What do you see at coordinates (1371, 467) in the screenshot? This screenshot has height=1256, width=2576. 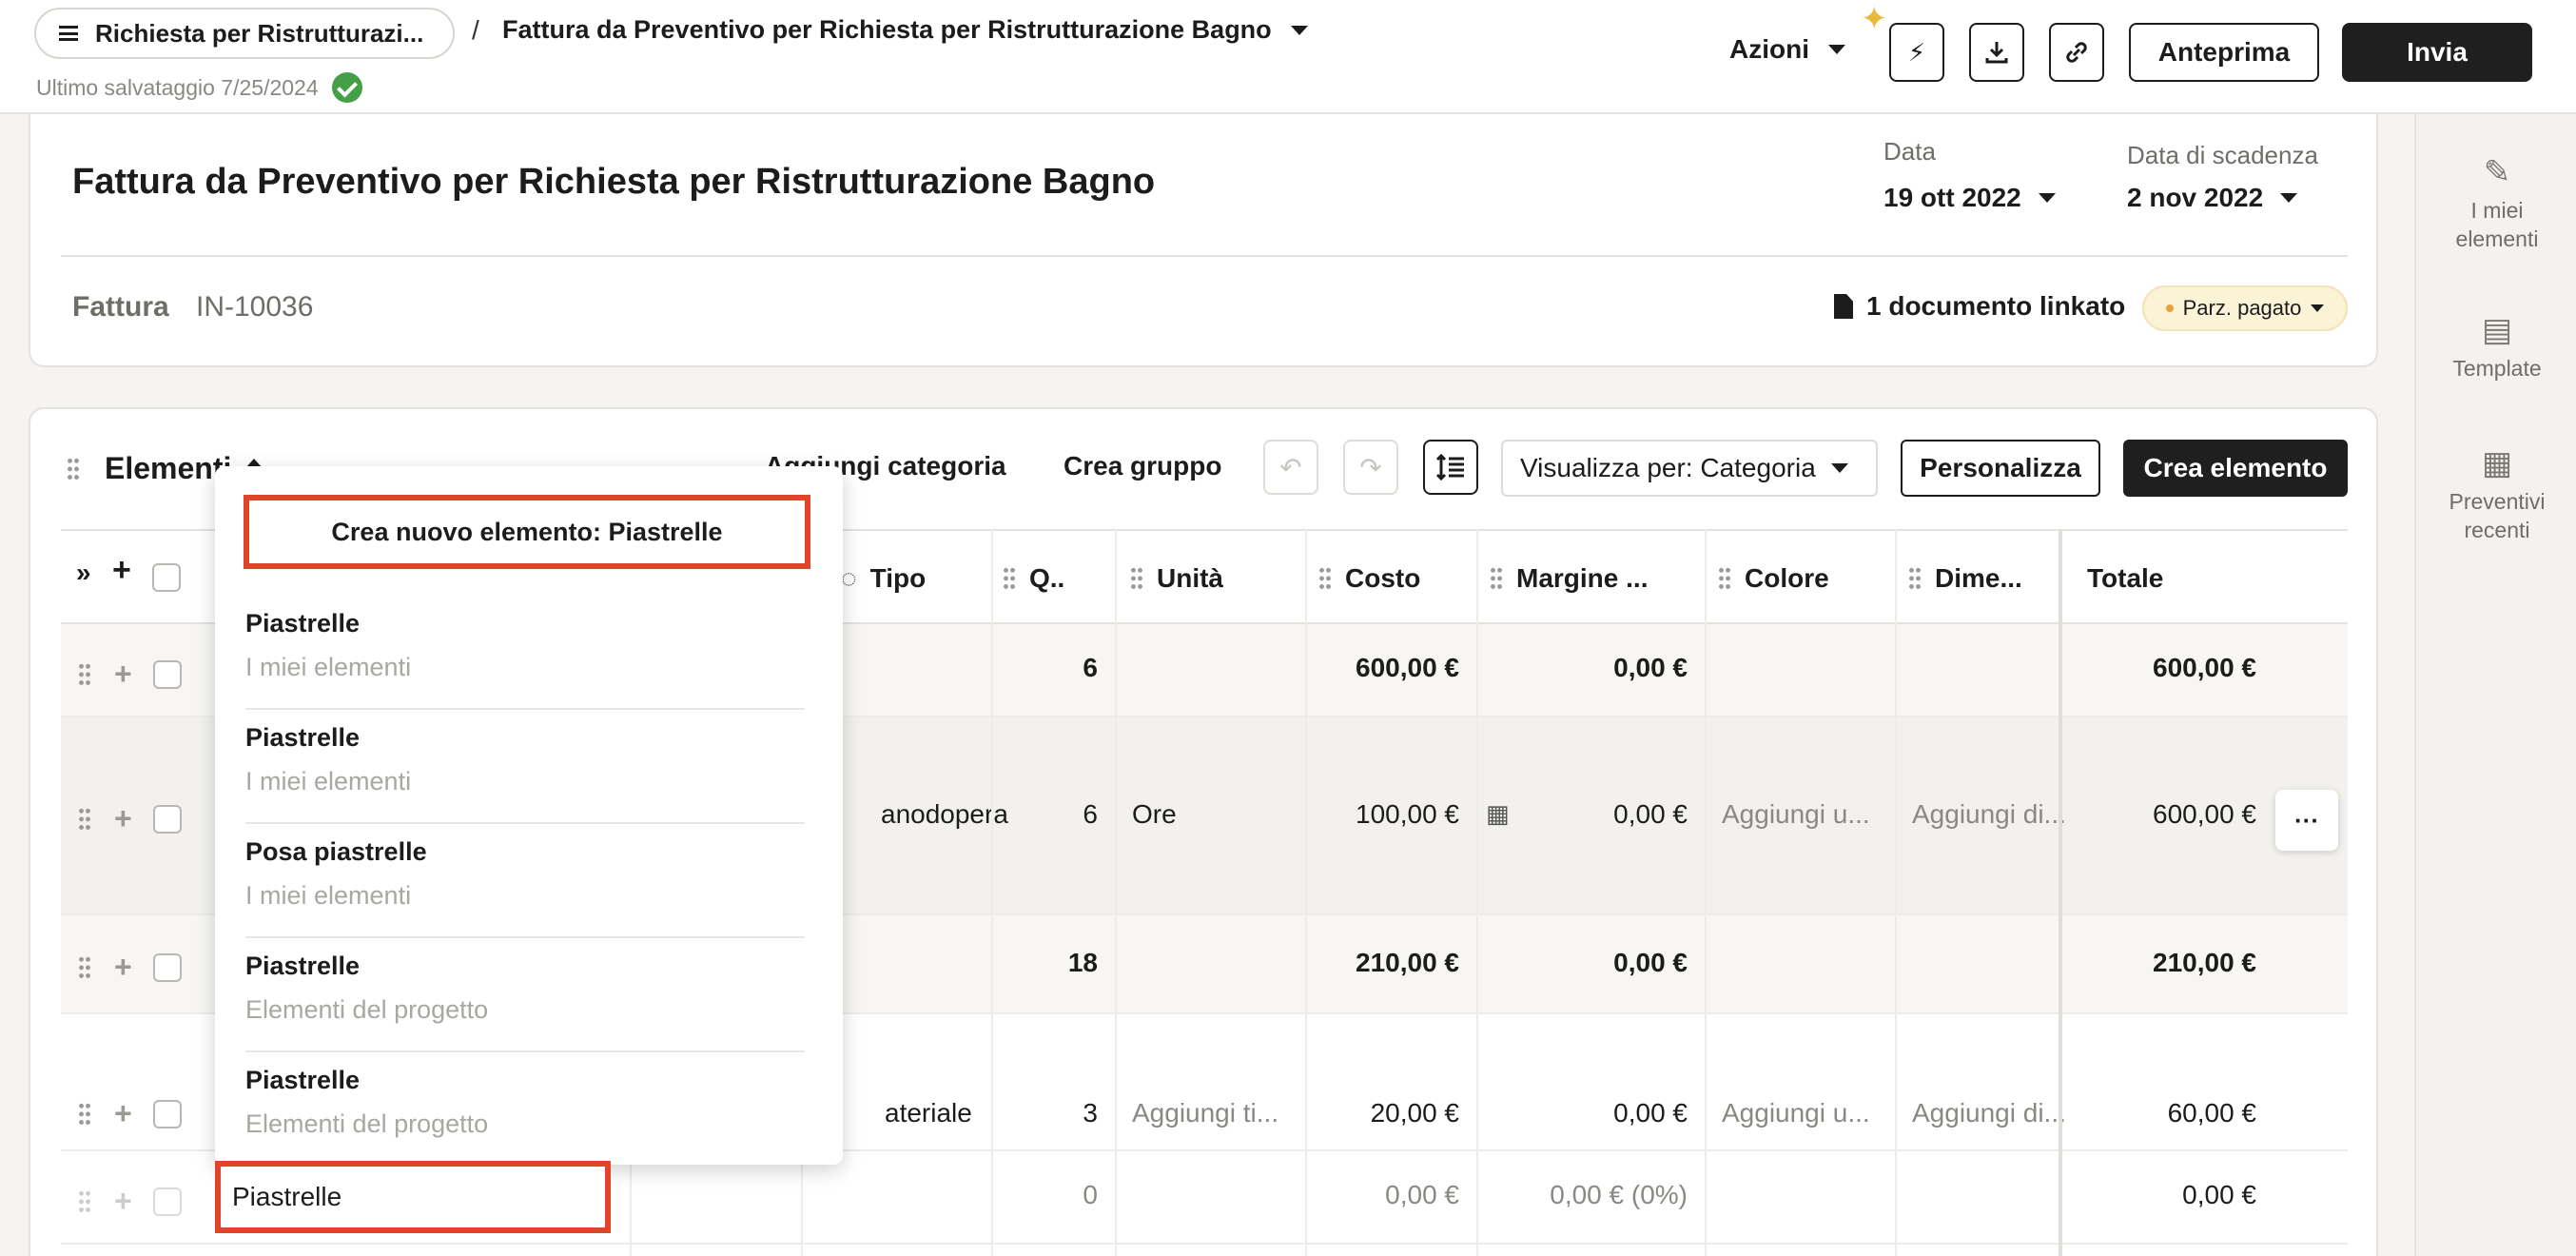 I see `redo-button: ↷` at bounding box center [1371, 467].